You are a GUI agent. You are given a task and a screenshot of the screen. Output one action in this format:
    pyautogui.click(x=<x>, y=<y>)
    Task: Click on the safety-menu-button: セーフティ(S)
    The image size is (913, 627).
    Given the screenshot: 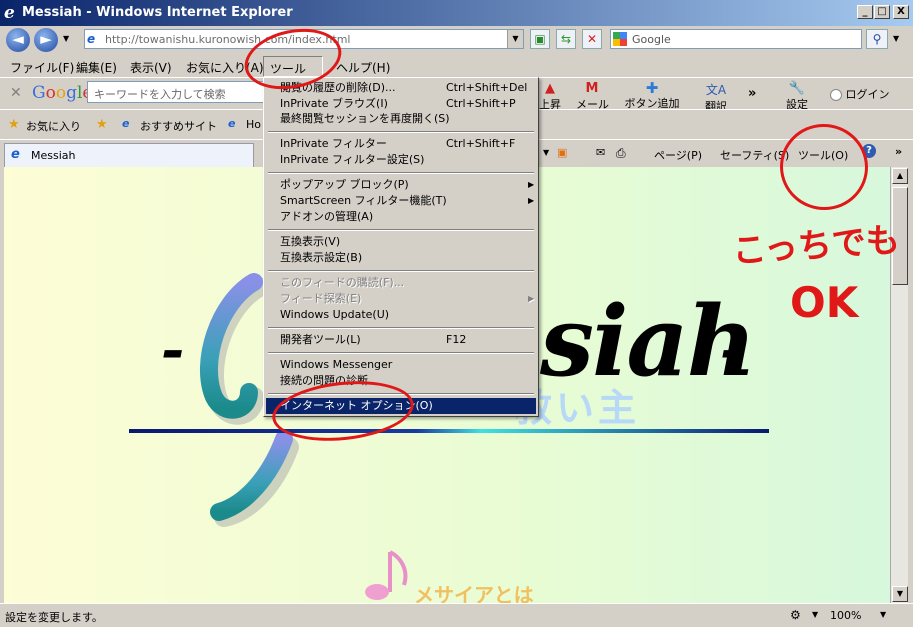 What is the action you would take?
    pyautogui.click(x=754, y=155)
    